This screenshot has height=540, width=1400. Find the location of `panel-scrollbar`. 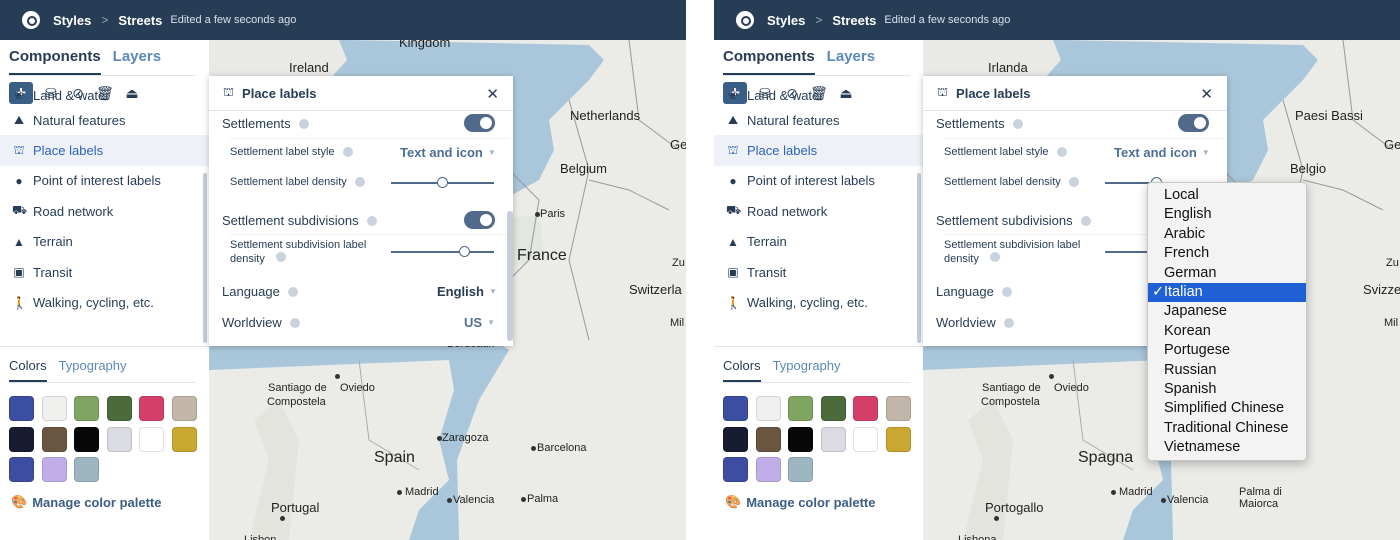

panel-scrollbar is located at coordinates (510, 276).